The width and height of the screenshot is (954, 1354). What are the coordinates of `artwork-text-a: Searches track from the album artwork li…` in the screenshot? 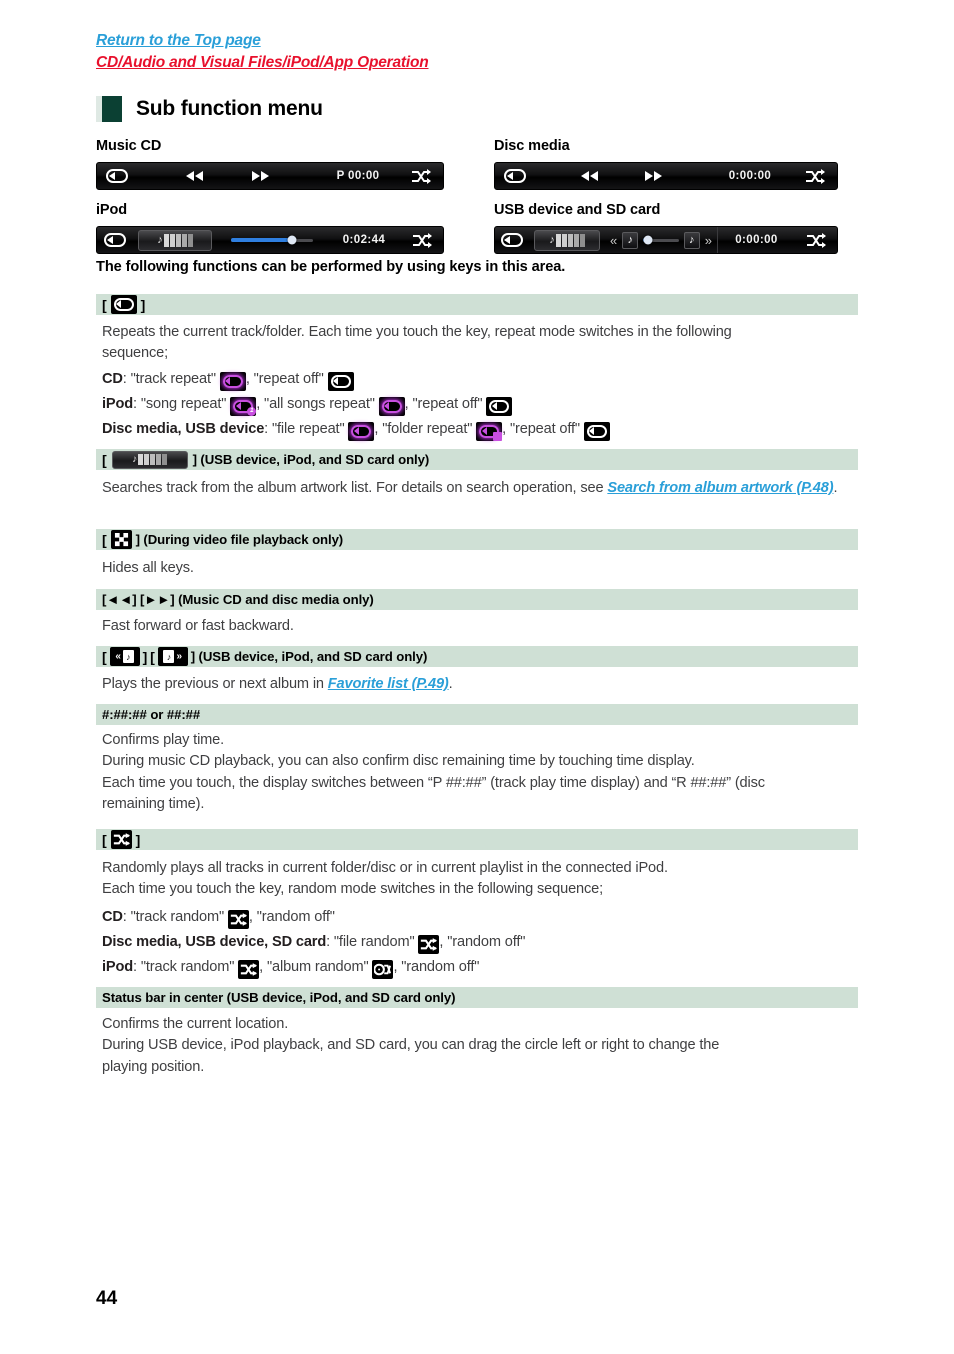 It's located at (355, 488).